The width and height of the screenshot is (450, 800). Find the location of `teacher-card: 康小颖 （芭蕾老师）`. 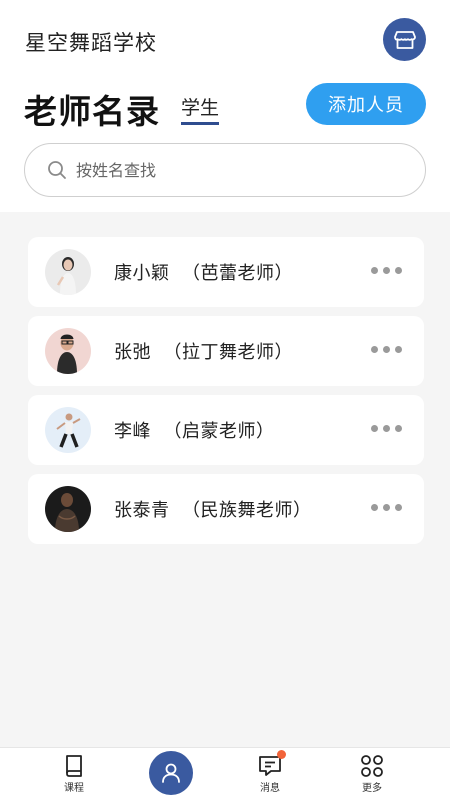

teacher-card: 康小颖 （芭蕾老师） is located at coordinates (226, 272).